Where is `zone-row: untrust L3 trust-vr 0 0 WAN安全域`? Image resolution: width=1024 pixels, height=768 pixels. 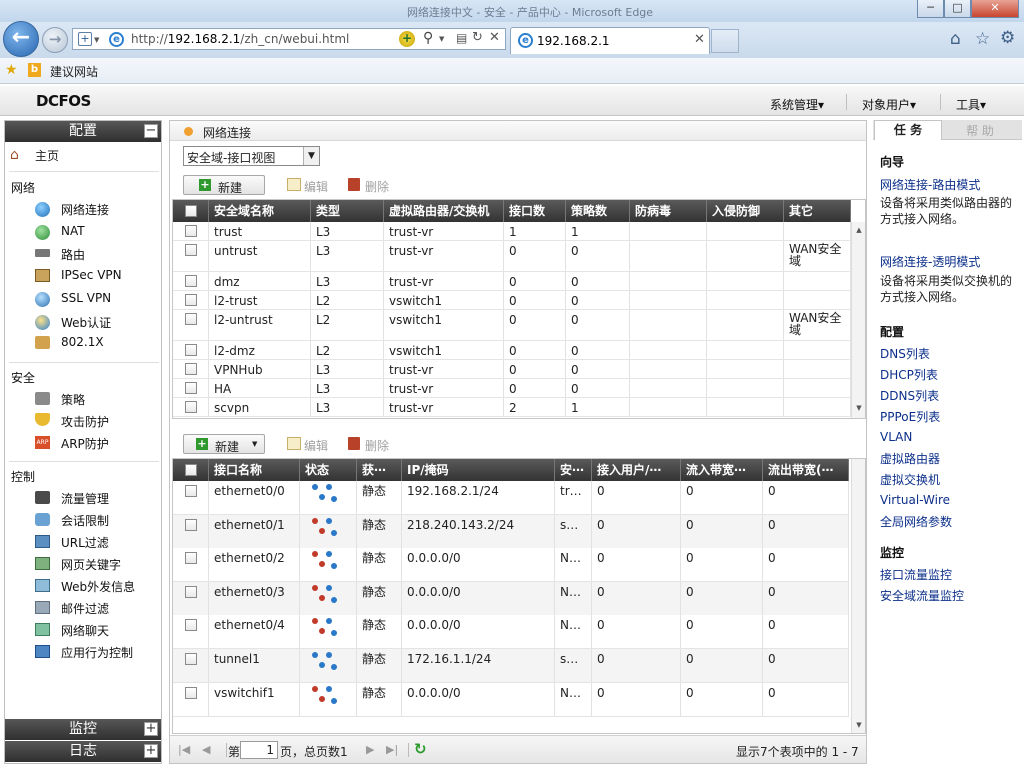
zone-row: untrust L3 trust-vr 0 0 WAN安全域 is located at coordinates (512, 256).